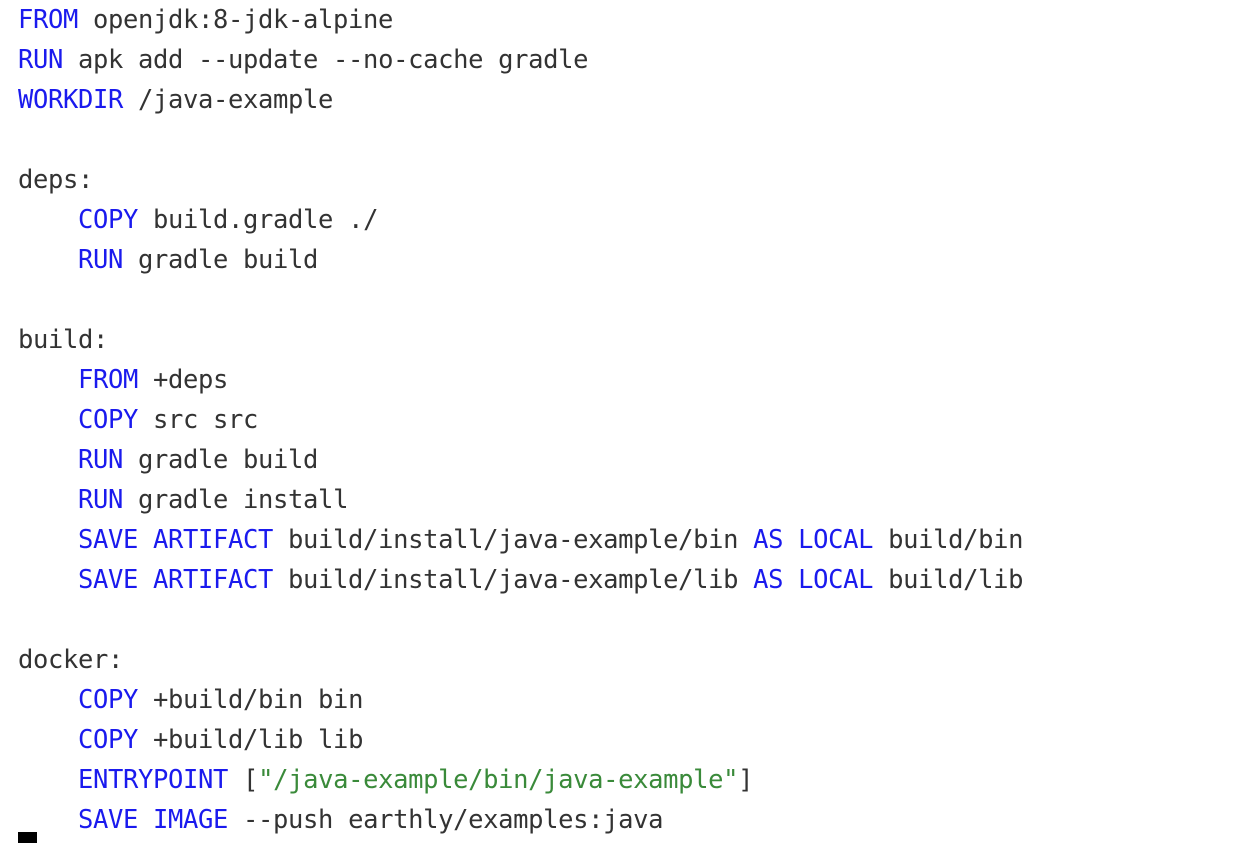 The image size is (1250, 846). I want to click on code-line: FROM +deps, so click(520, 380).